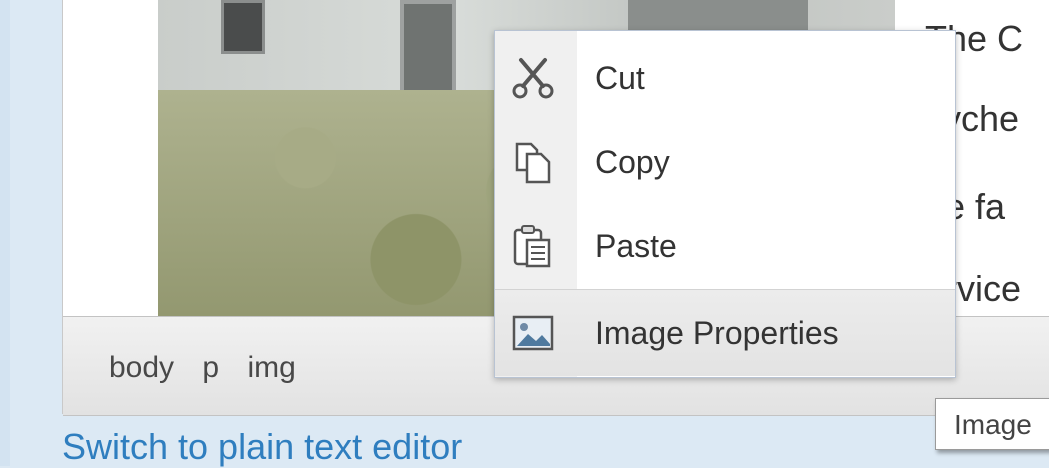  I want to click on menu-item-label: Image Properties, so click(717, 333).